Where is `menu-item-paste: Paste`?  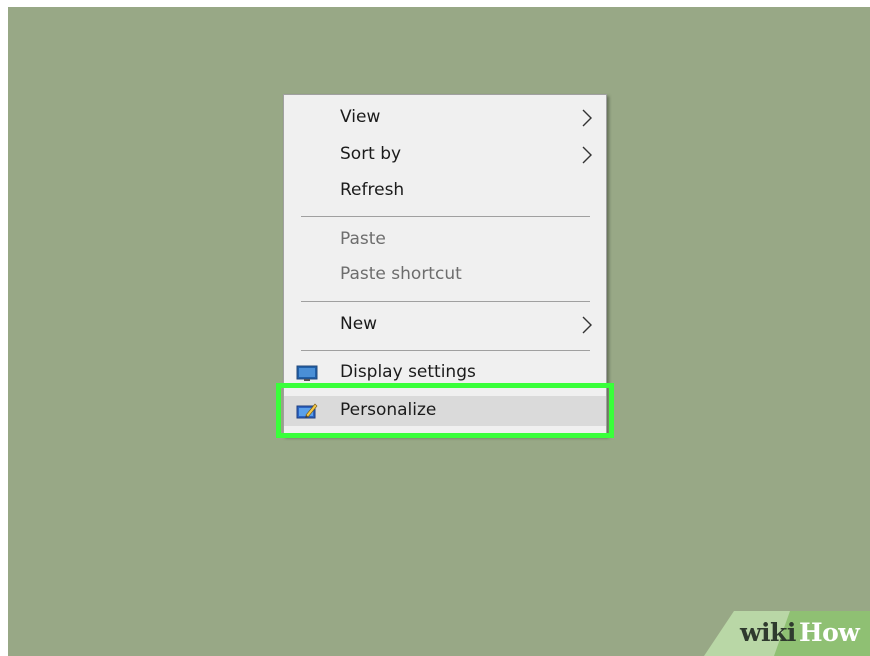
menu-item-paste: Paste is located at coordinates (445, 240).